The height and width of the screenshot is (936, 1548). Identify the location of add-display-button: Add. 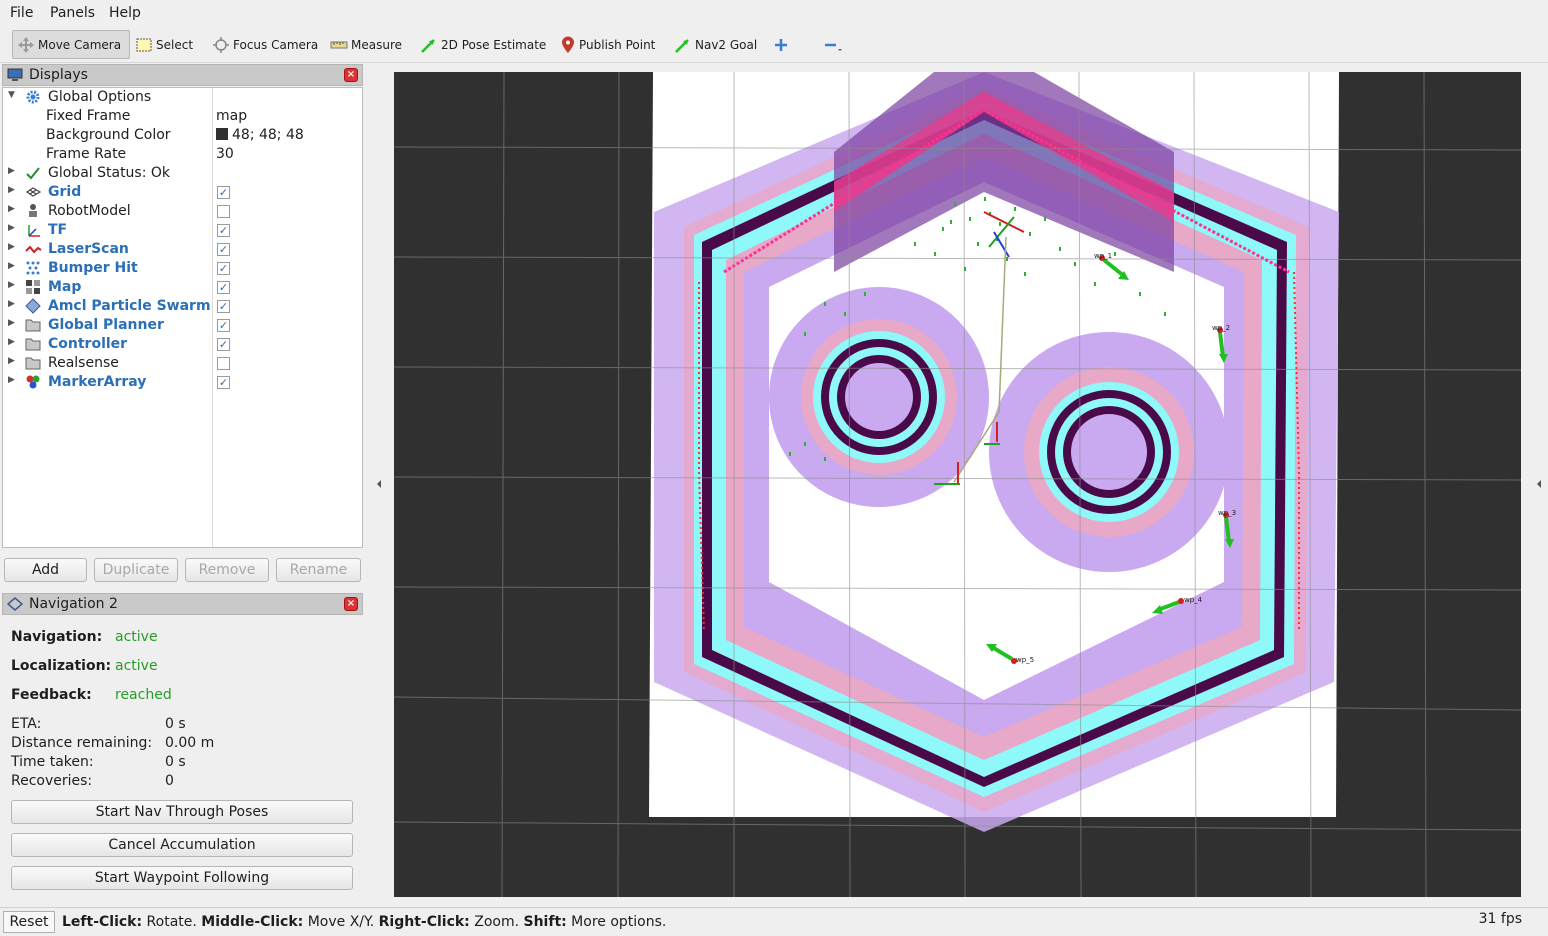
(45, 570).